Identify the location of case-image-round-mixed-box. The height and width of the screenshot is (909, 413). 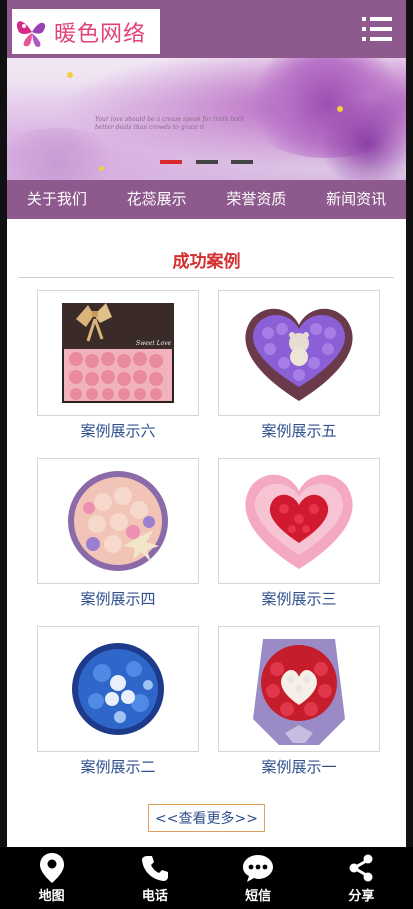
(118, 521).